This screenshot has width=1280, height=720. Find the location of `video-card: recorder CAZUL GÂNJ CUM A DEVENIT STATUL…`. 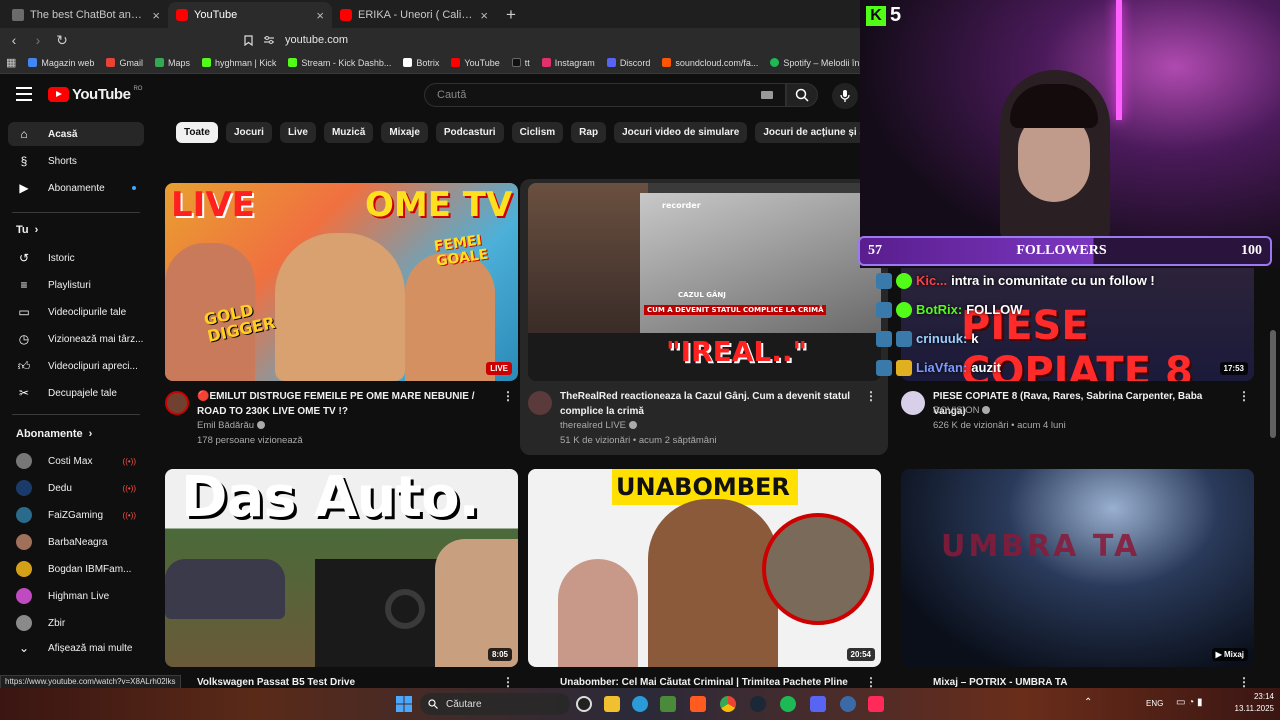

video-card: recorder CAZUL GÂNJ CUM A DEVENIT STATUL… is located at coordinates (704, 317).